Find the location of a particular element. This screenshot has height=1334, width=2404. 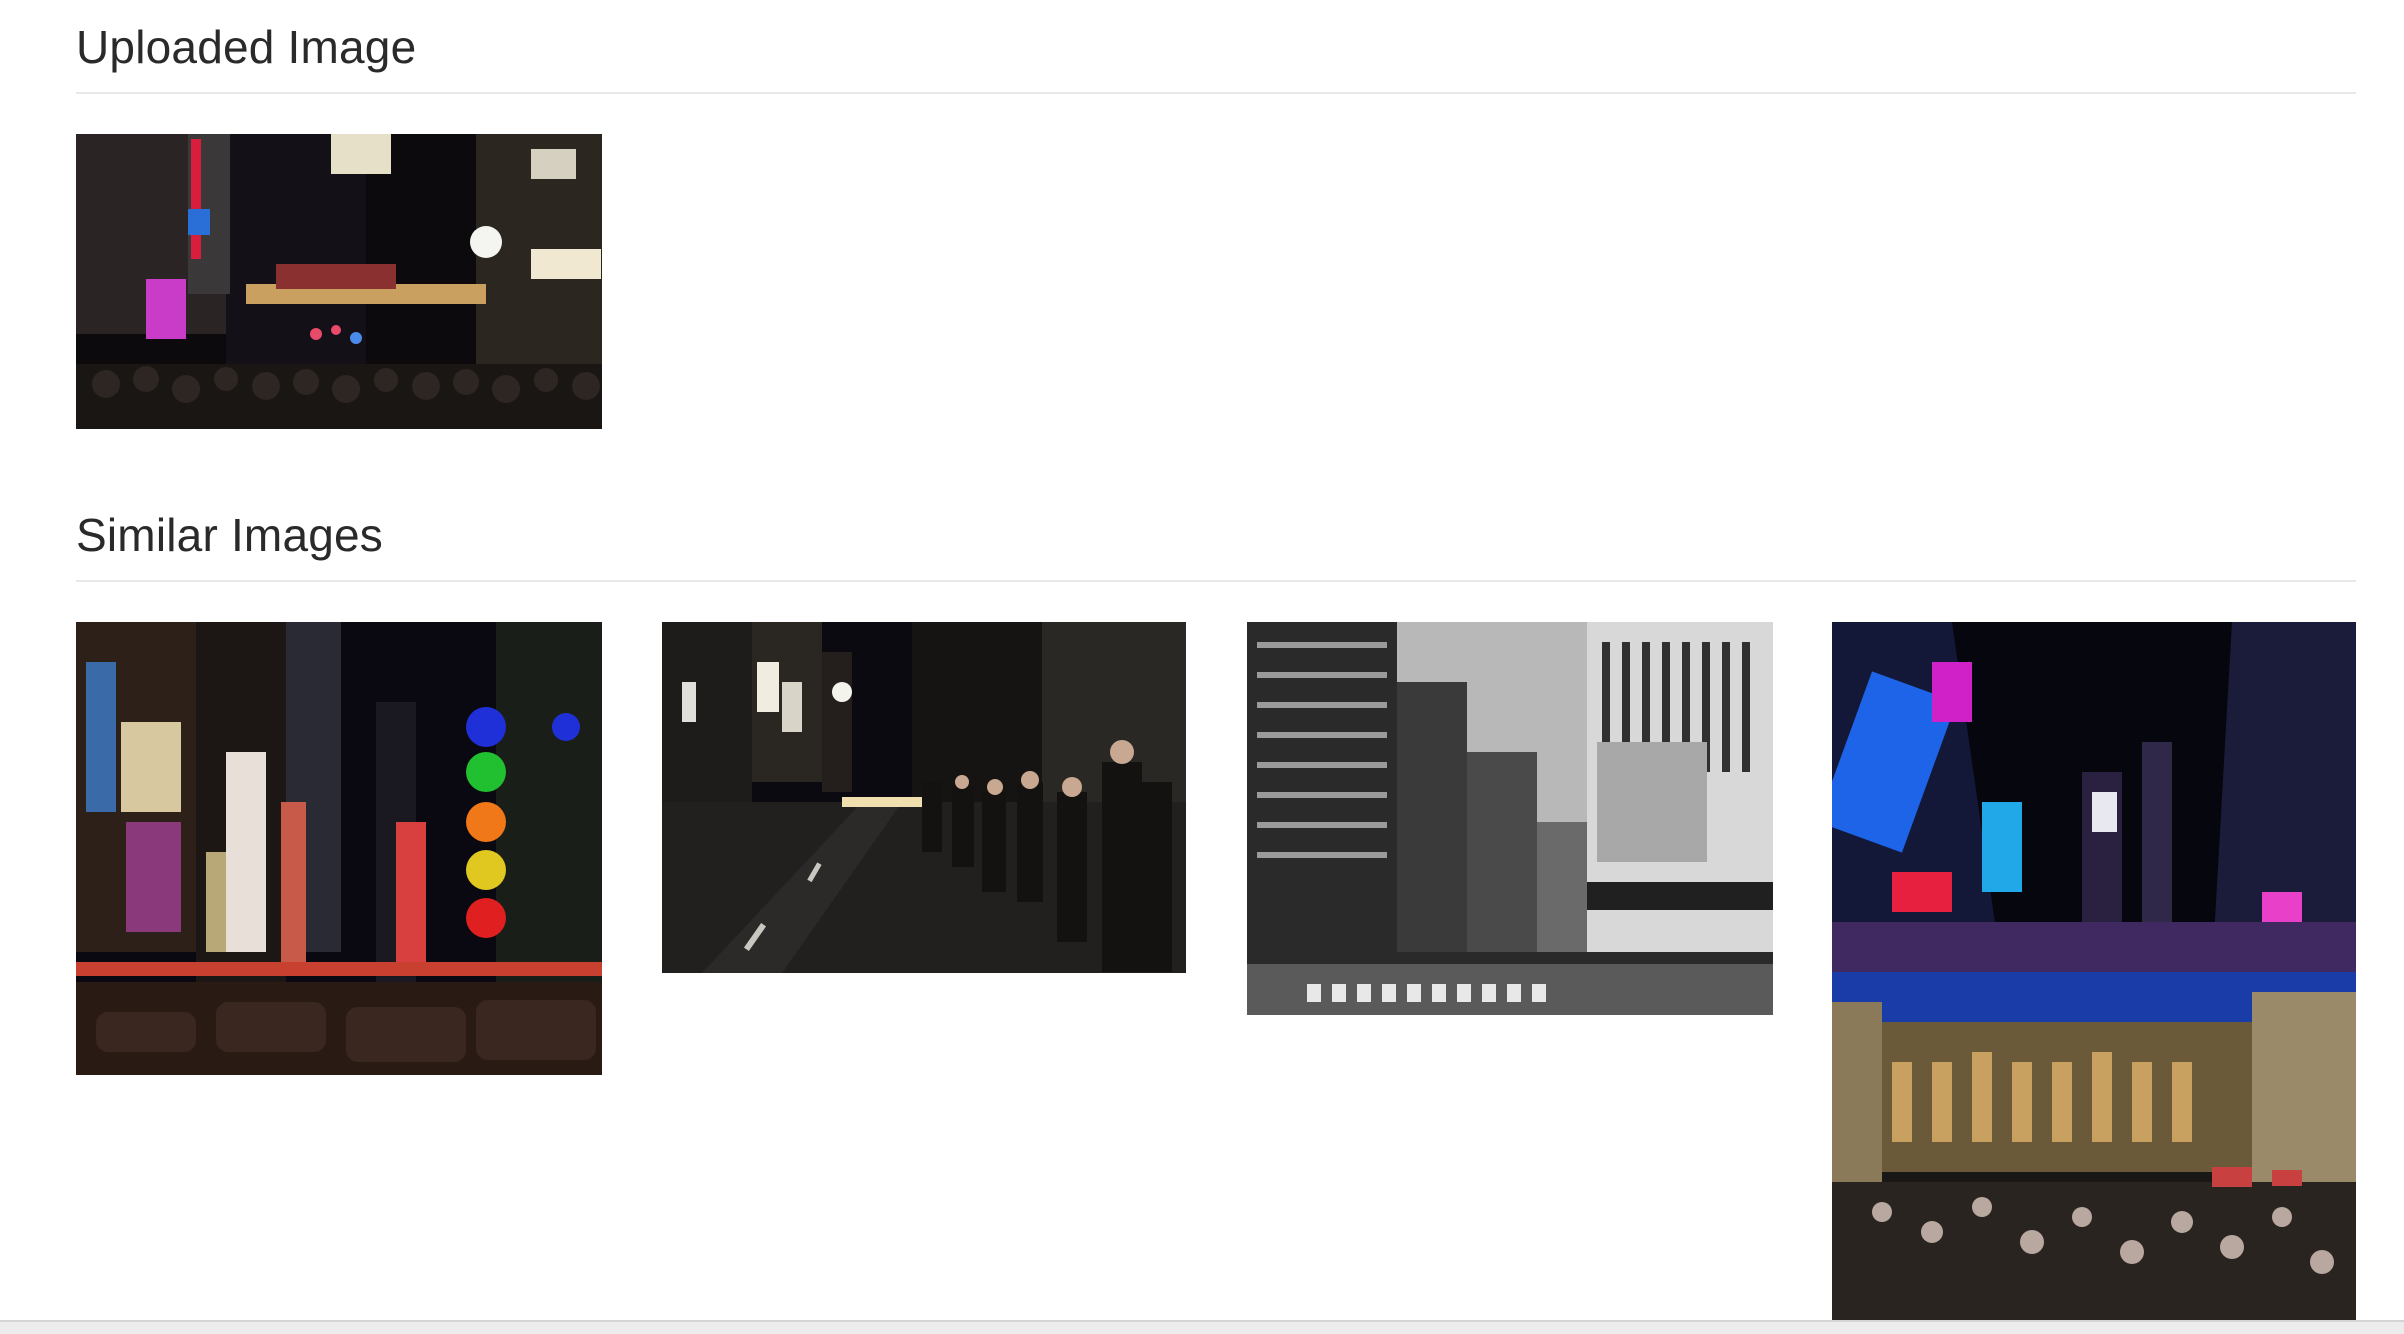

similar-images-heading: Similar Images is located at coordinates (229, 535).